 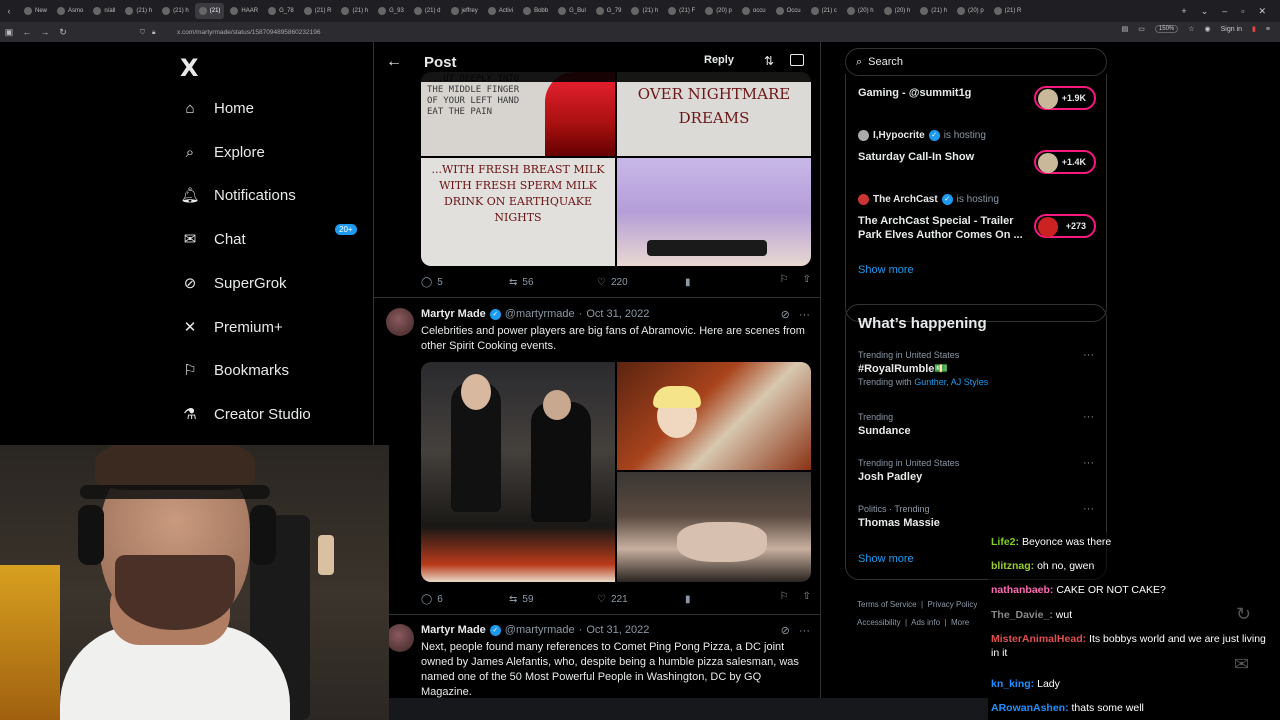 What do you see at coordinates (1141, 29) in the screenshot?
I see `pip-icon: ▭` at bounding box center [1141, 29].